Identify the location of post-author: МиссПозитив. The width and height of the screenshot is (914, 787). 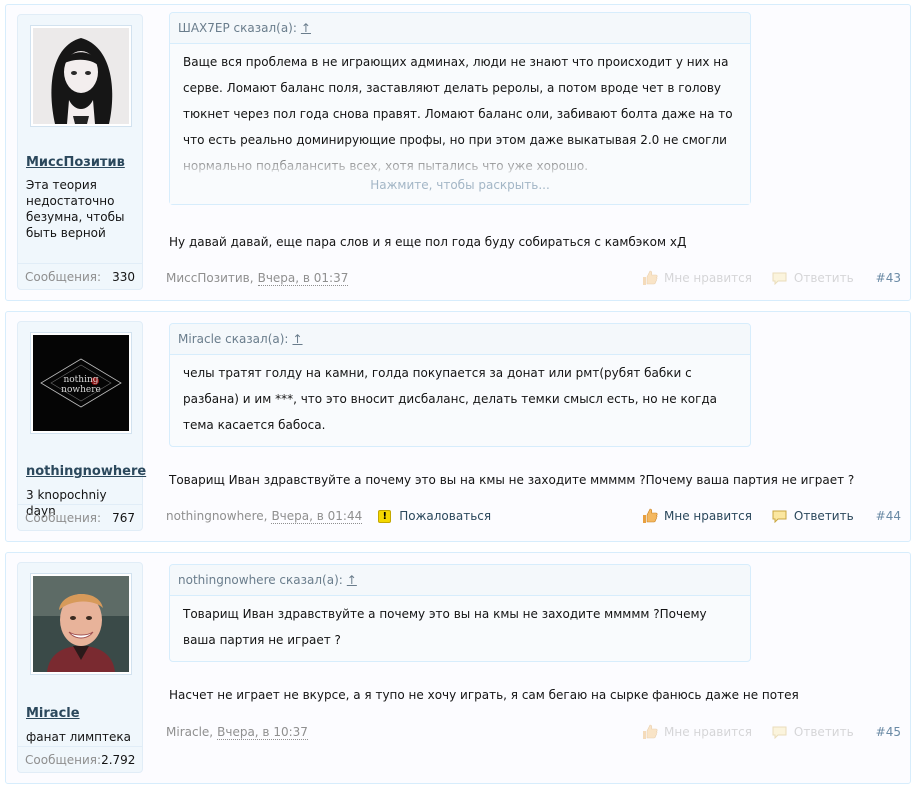
(208, 278).